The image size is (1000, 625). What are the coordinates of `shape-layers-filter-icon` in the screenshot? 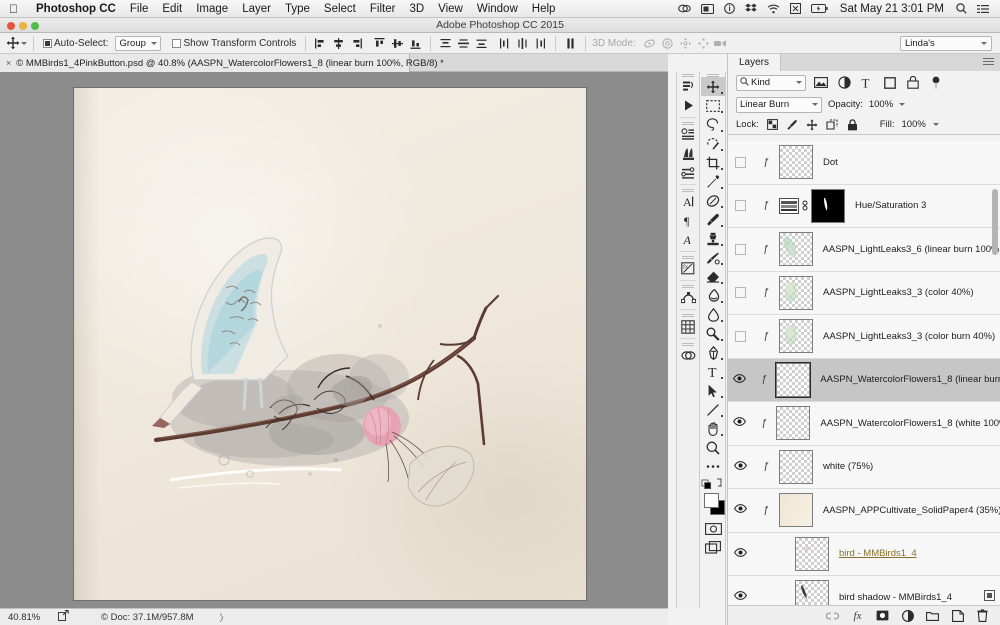 It's located at (890, 83).